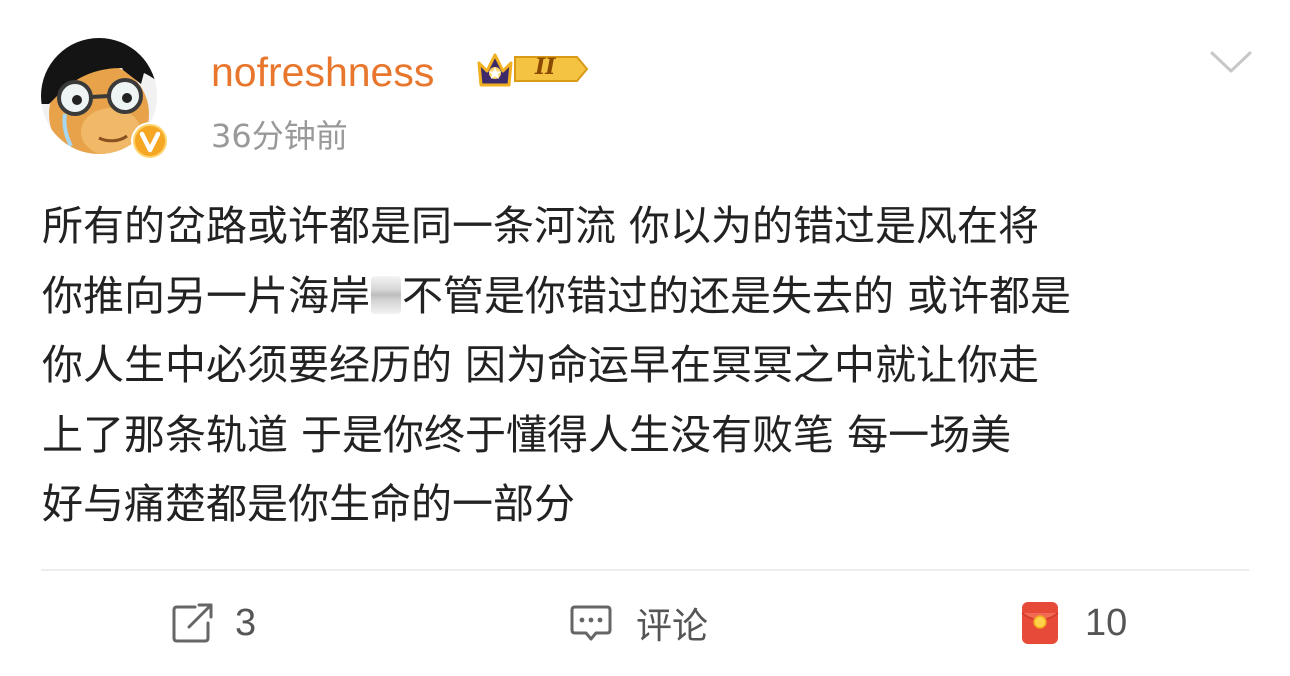 This screenshot has width=1290, height=676. I want to click on username: nofreshness, so click(322, 72).